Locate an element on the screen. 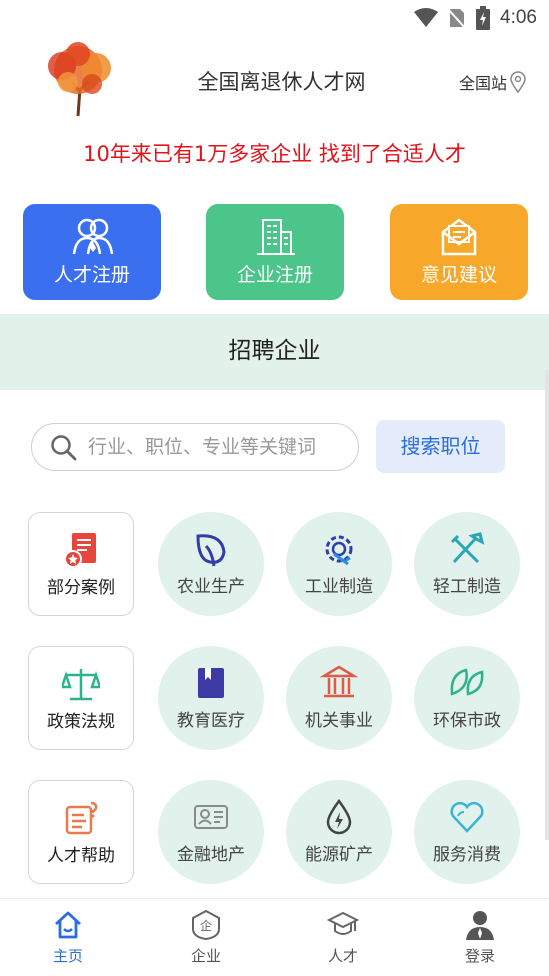 This screenshot has height=976, width=549. category-service-consumption-label: 服务消费 is located at coordinates (467, 855).